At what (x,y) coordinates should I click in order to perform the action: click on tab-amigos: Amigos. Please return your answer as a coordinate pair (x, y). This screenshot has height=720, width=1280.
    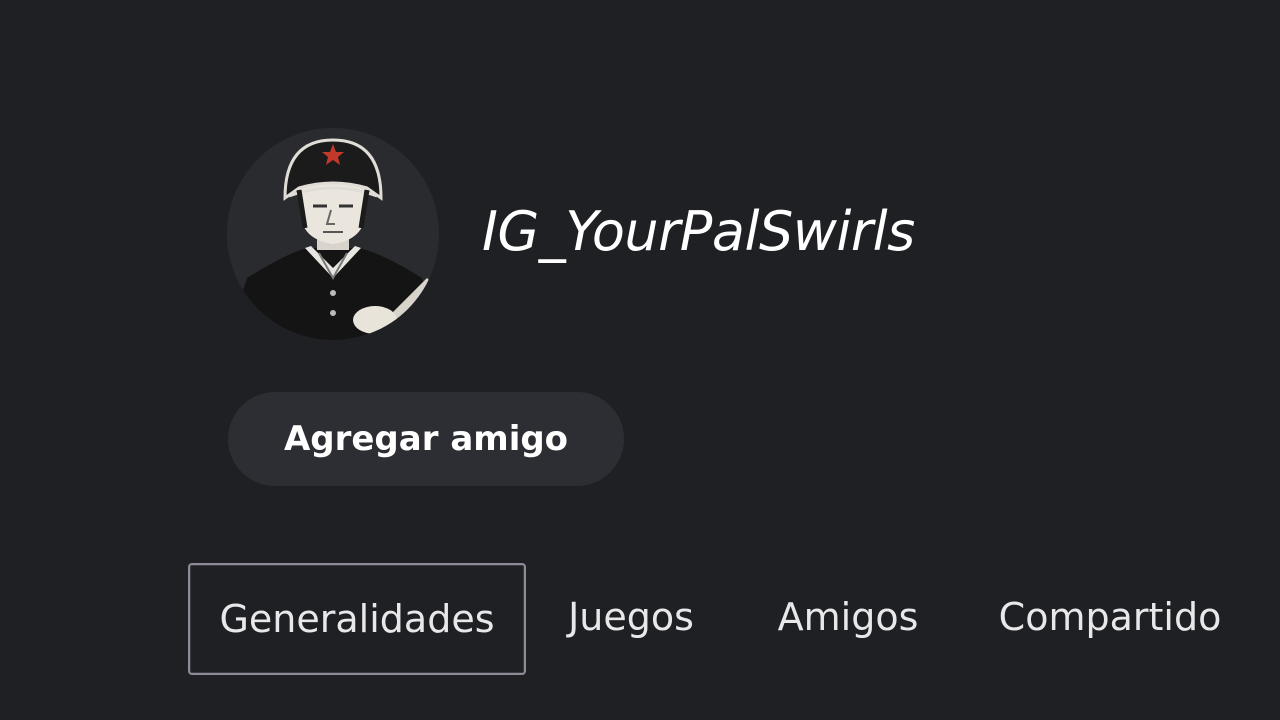
    Looking at the image, I should click on (848, 617).